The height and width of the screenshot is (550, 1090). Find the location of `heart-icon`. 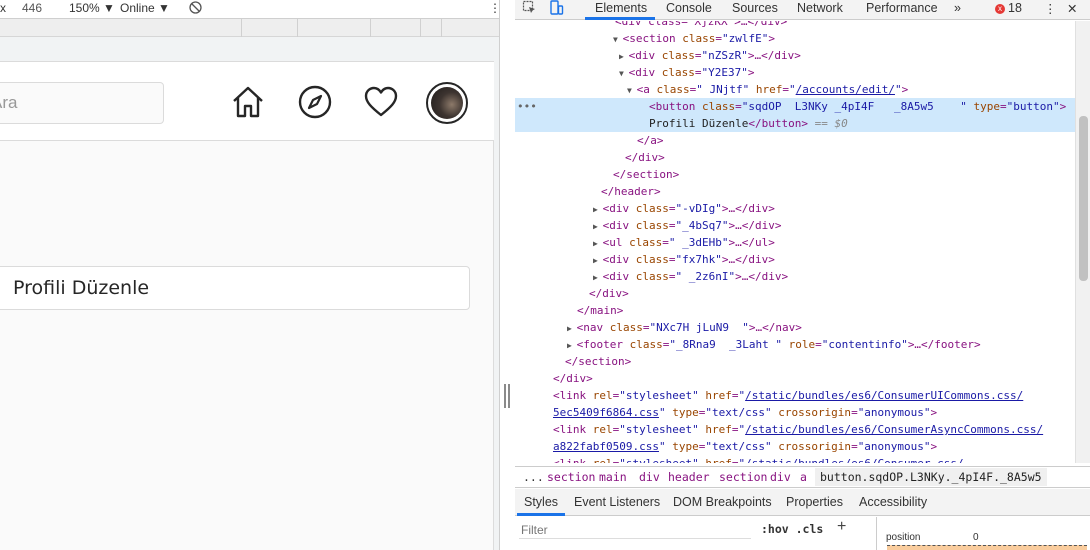

heart-icon is located at coordinates (381, 102).